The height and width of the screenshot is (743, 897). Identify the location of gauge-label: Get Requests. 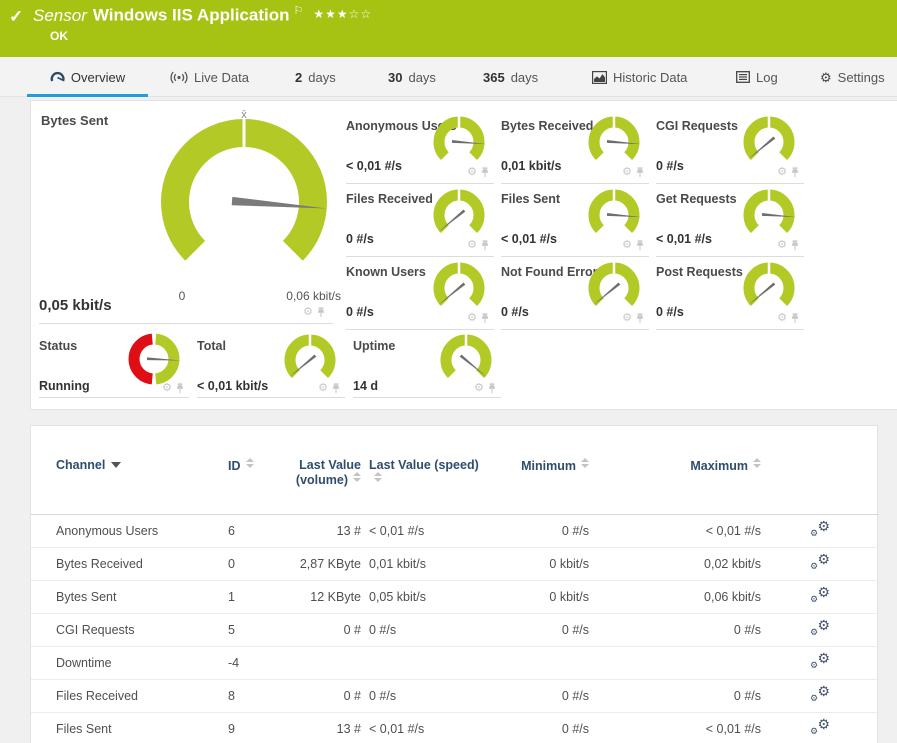
(696, 199).